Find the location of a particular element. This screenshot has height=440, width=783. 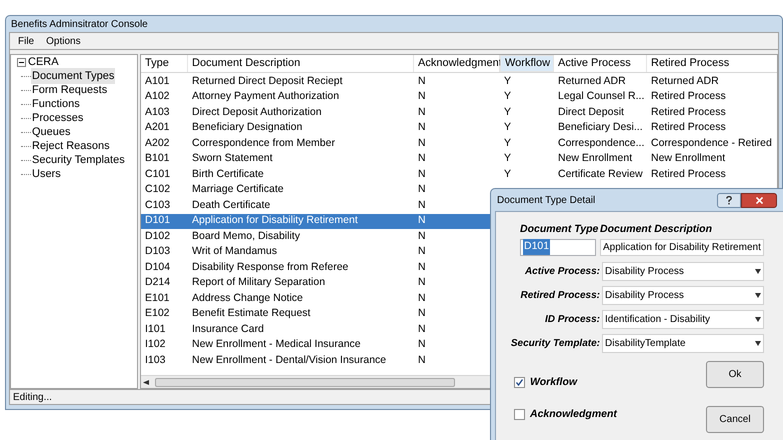

table-cell-text: Direct Deposit is located at coordinates (591, 112).